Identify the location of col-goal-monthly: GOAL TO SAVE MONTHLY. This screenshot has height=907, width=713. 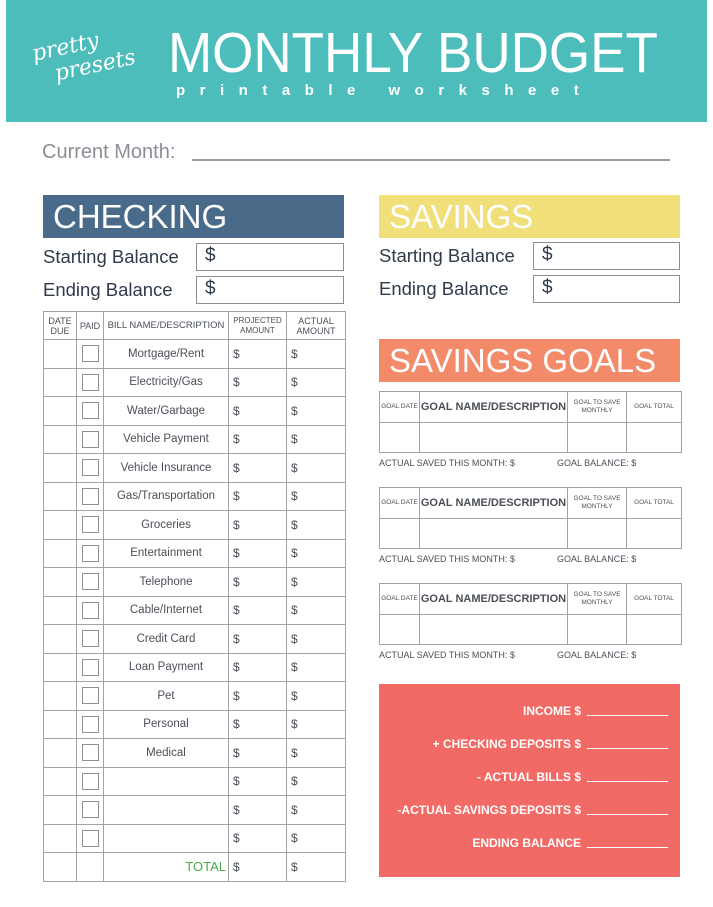
(597, 599).